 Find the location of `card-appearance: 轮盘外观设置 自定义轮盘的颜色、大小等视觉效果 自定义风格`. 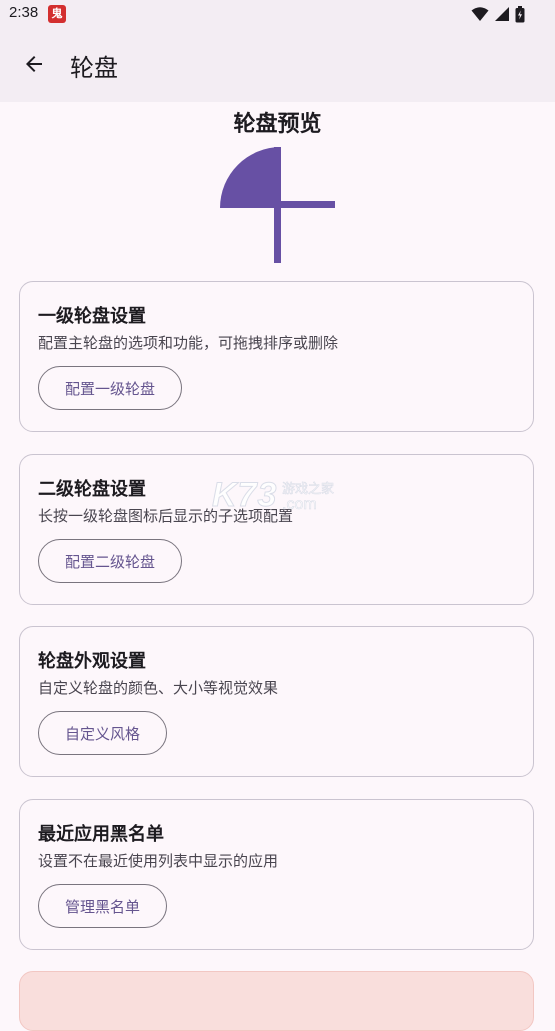

card-appearance: 轮盘外观设置 自定义轮盘的颜色、大小等视觉效果 自定义风格 is located at coordinates (276, 701).